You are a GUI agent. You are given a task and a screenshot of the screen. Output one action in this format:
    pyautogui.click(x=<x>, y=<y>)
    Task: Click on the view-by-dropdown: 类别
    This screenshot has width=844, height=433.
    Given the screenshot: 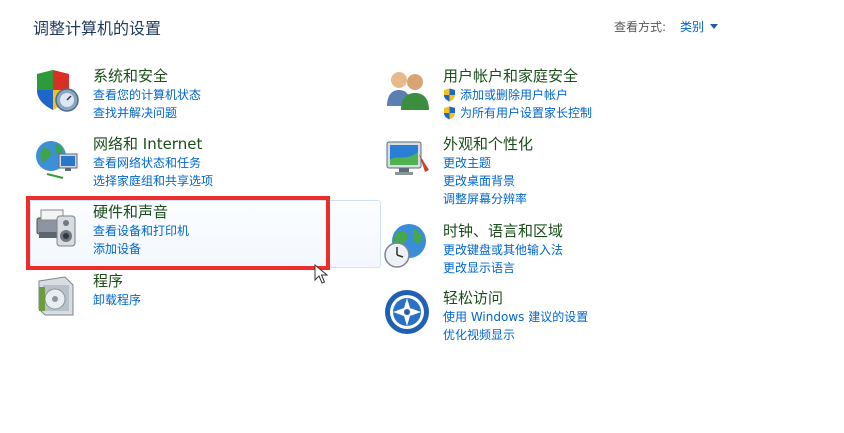 What is the action you would take?
    pyautogui.click(x=699, y=26)
    